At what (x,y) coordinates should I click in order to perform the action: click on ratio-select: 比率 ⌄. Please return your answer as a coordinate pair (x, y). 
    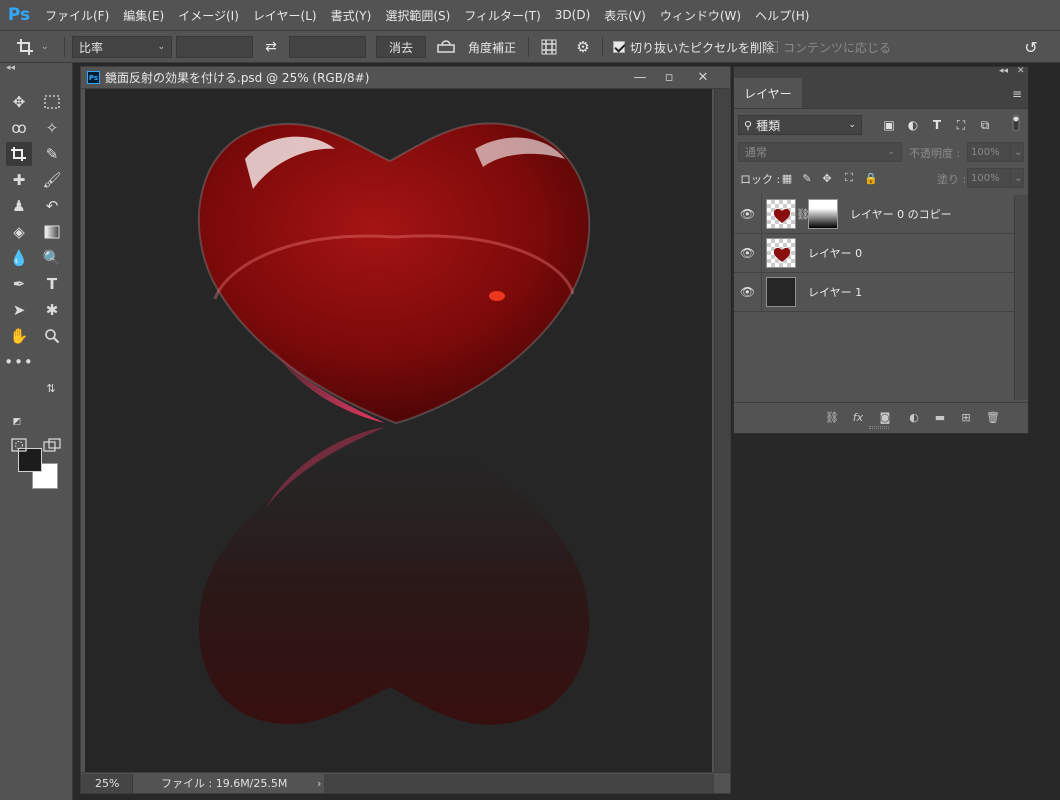
    Looking at the image, I should click on (122, 47).